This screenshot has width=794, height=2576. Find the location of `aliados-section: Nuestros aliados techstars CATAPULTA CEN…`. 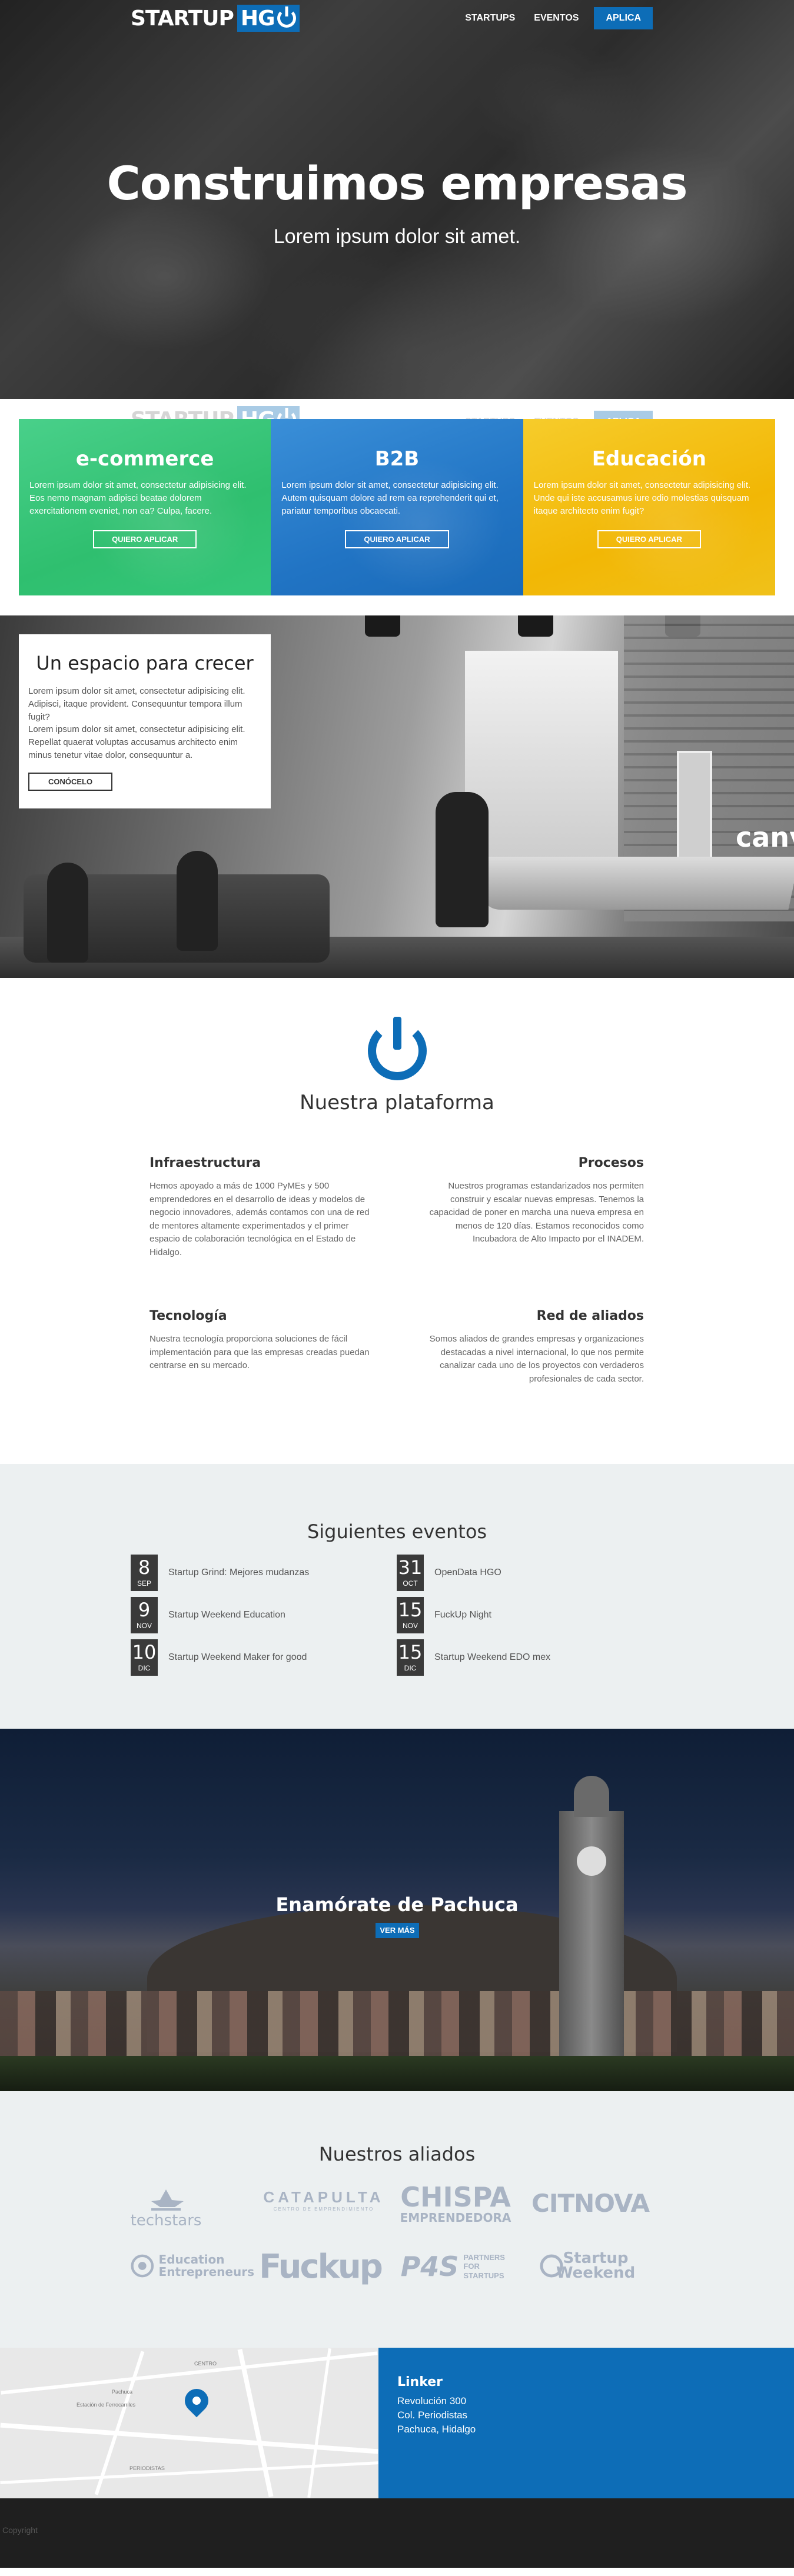

aliados-section: Nuestros aliados techstars CATAPULTA CEN… is located at coordinates (397, 2219).